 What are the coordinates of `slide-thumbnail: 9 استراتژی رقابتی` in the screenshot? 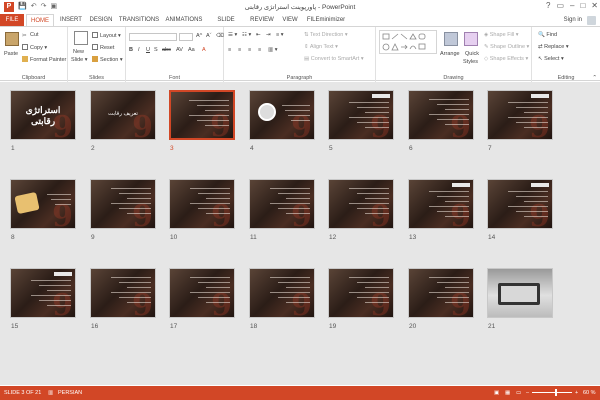 It's located at (43, 115).